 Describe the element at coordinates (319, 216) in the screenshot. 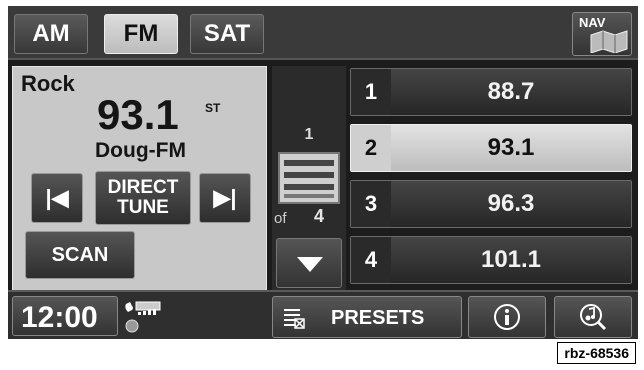

I see `total-pages-number: 4` at that location.